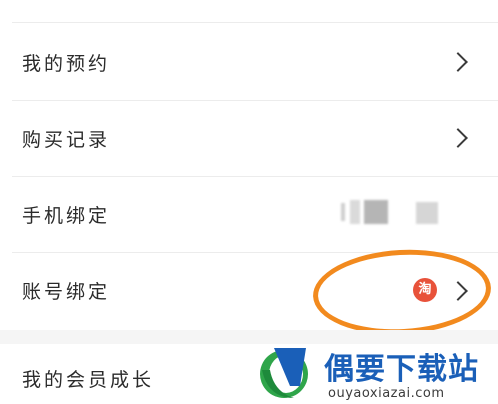  Describe the element at coordinates (88, 380) in the screenshot. I see `menu-item-label: 我的会员成长` at that location.